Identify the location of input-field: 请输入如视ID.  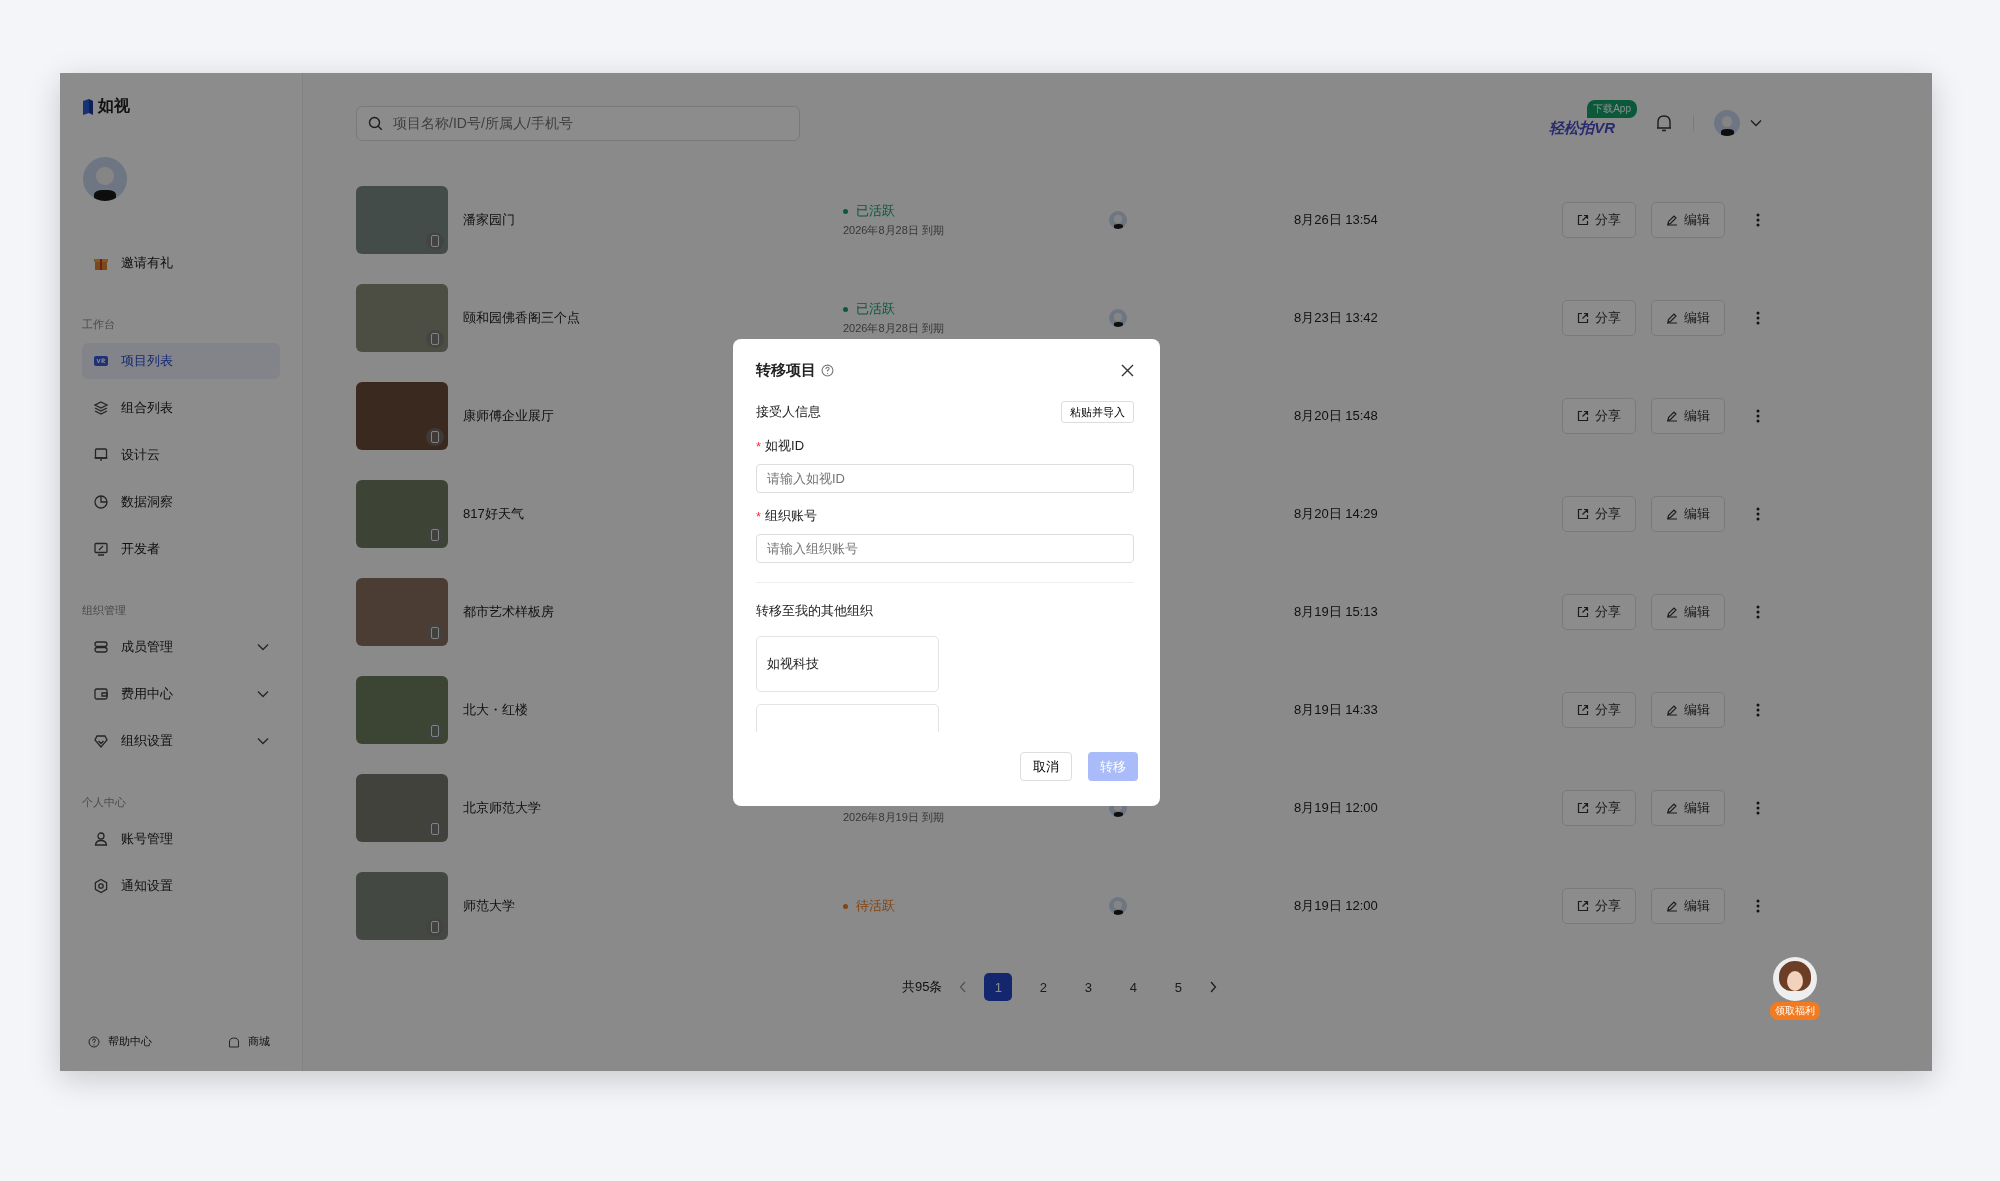
(945, 478).